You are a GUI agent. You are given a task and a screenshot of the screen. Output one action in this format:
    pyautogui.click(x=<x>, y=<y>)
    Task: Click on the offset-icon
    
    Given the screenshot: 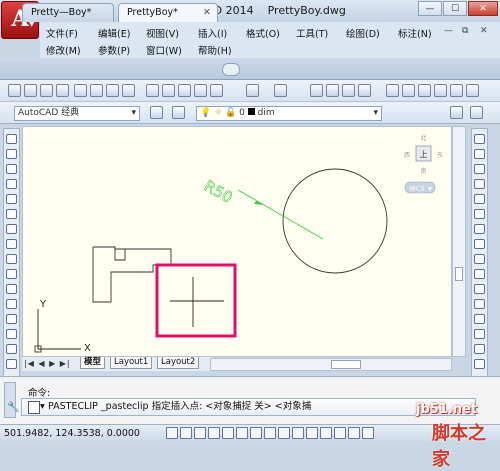 What is the action you would take?
    pyautogui.click(x=479, y=184)
    